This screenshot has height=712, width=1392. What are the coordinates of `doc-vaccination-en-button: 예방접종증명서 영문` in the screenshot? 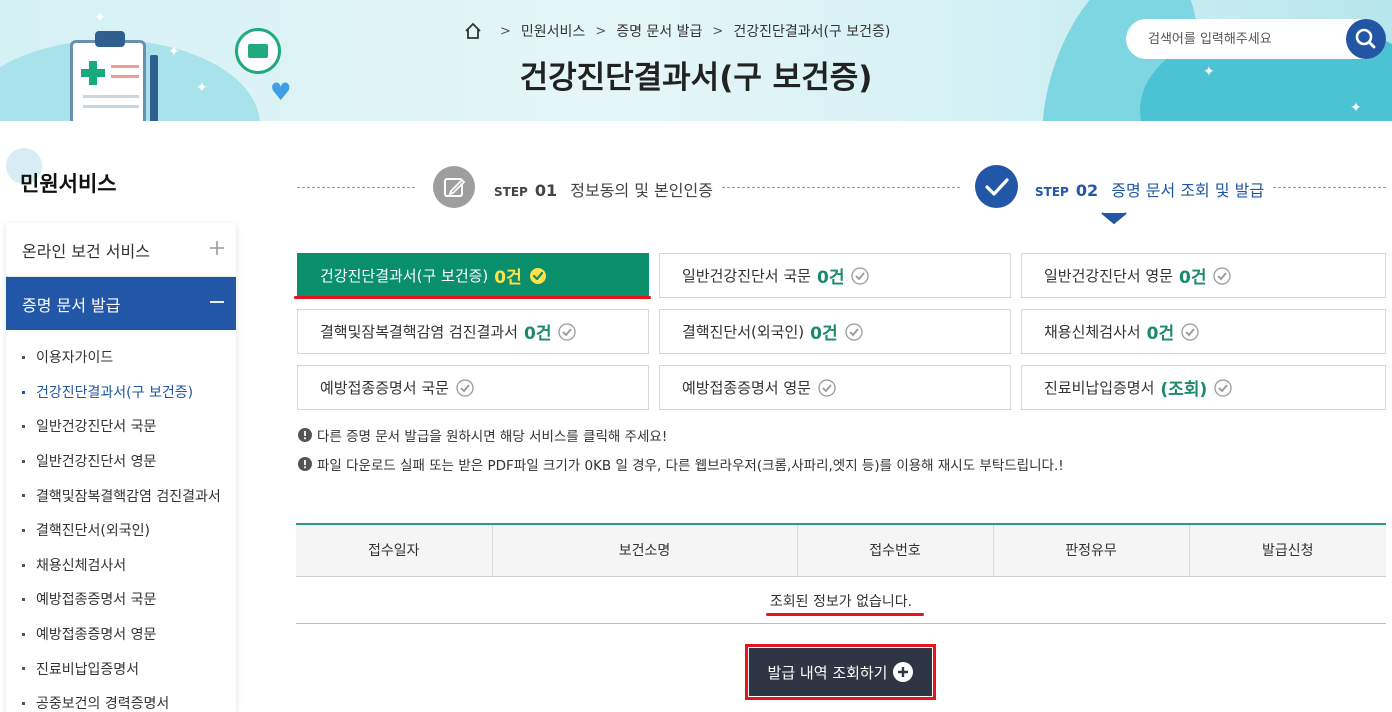 It's located at (835, 387).